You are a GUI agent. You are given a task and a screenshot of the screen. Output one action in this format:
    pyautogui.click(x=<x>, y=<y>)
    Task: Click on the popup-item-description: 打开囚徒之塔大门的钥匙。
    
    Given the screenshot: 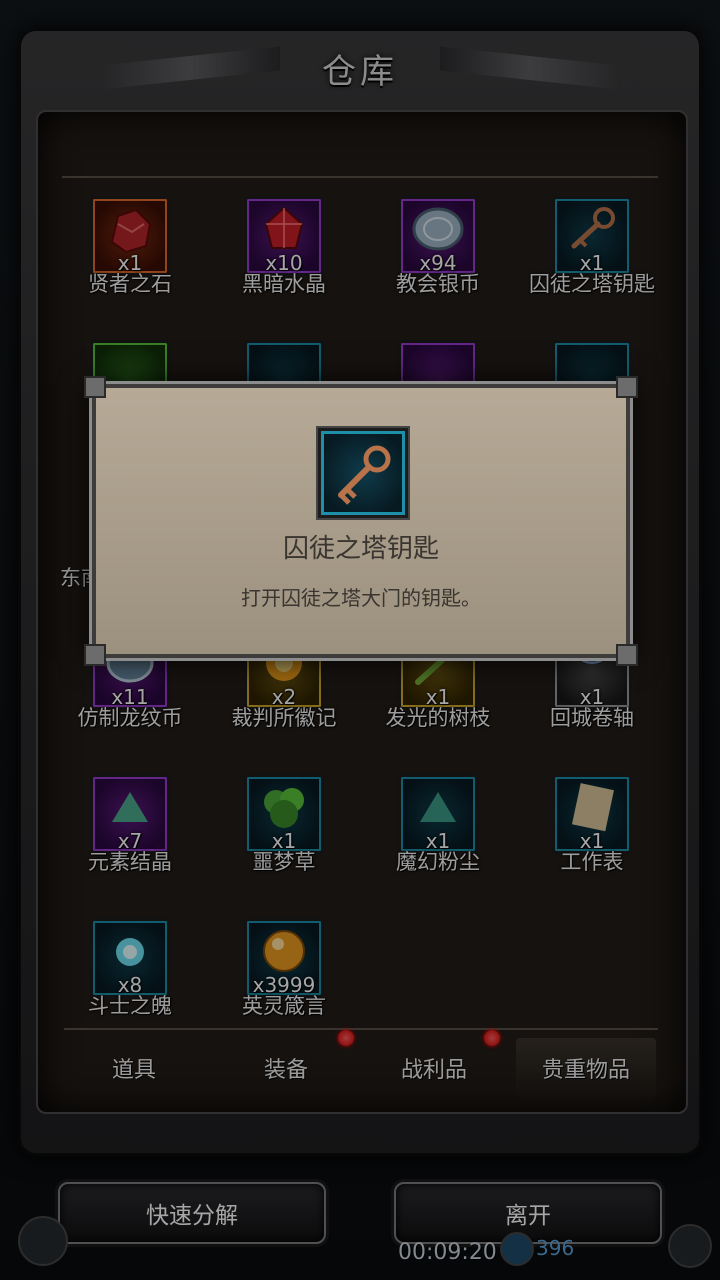 What is the action you would take?
    pyautogui.click(x=361, y=598)
    